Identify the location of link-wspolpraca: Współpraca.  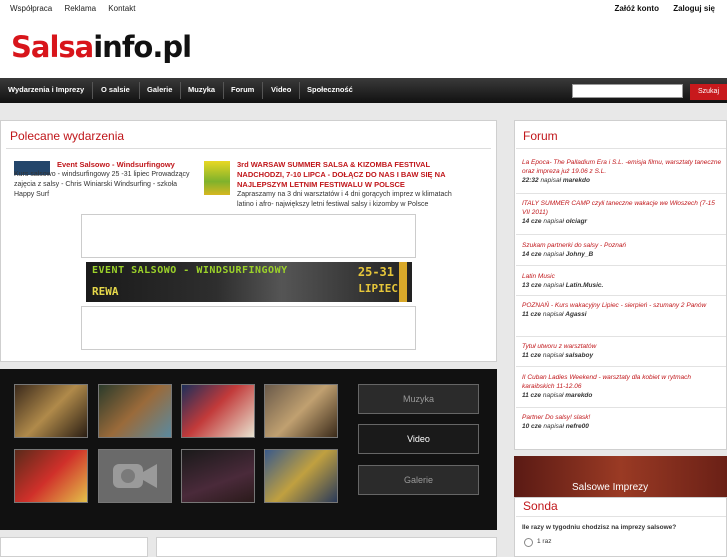
(31, 8).